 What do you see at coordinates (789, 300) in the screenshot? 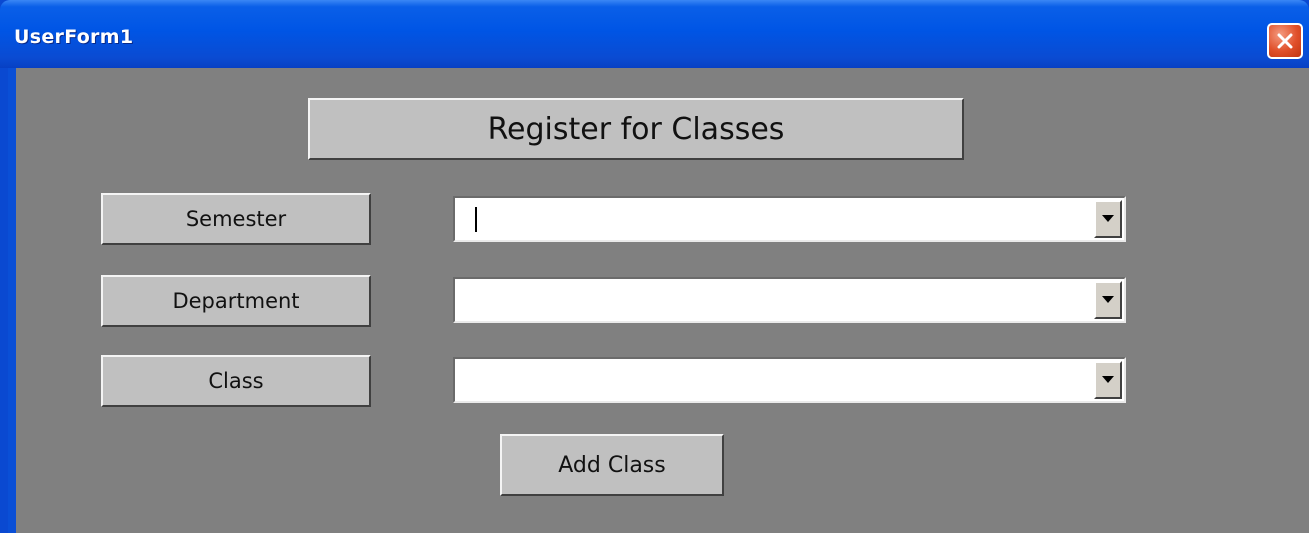
I see `department-combobox` at bounding box center [789, 300].